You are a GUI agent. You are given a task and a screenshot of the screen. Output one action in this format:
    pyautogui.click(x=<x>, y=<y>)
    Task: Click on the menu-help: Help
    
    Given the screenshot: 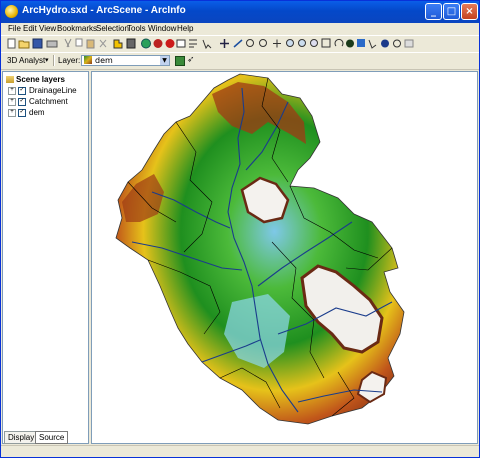 What is the action you would take?
    pyautogui.click(x=185, y=28)
    